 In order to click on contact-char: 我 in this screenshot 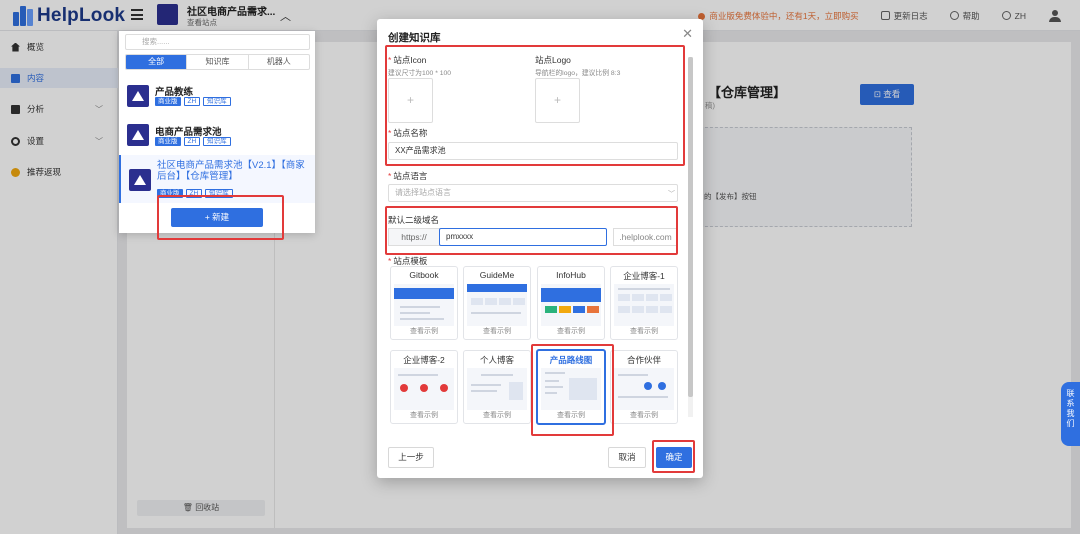, I will do `click(1070, 413)`.